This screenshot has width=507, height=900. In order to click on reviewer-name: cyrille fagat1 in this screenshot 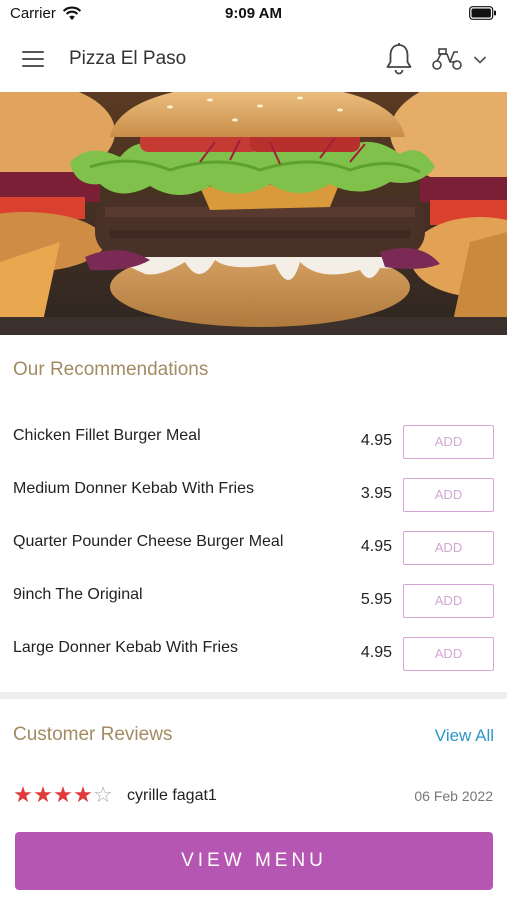, I will do `click(172, 795)`.